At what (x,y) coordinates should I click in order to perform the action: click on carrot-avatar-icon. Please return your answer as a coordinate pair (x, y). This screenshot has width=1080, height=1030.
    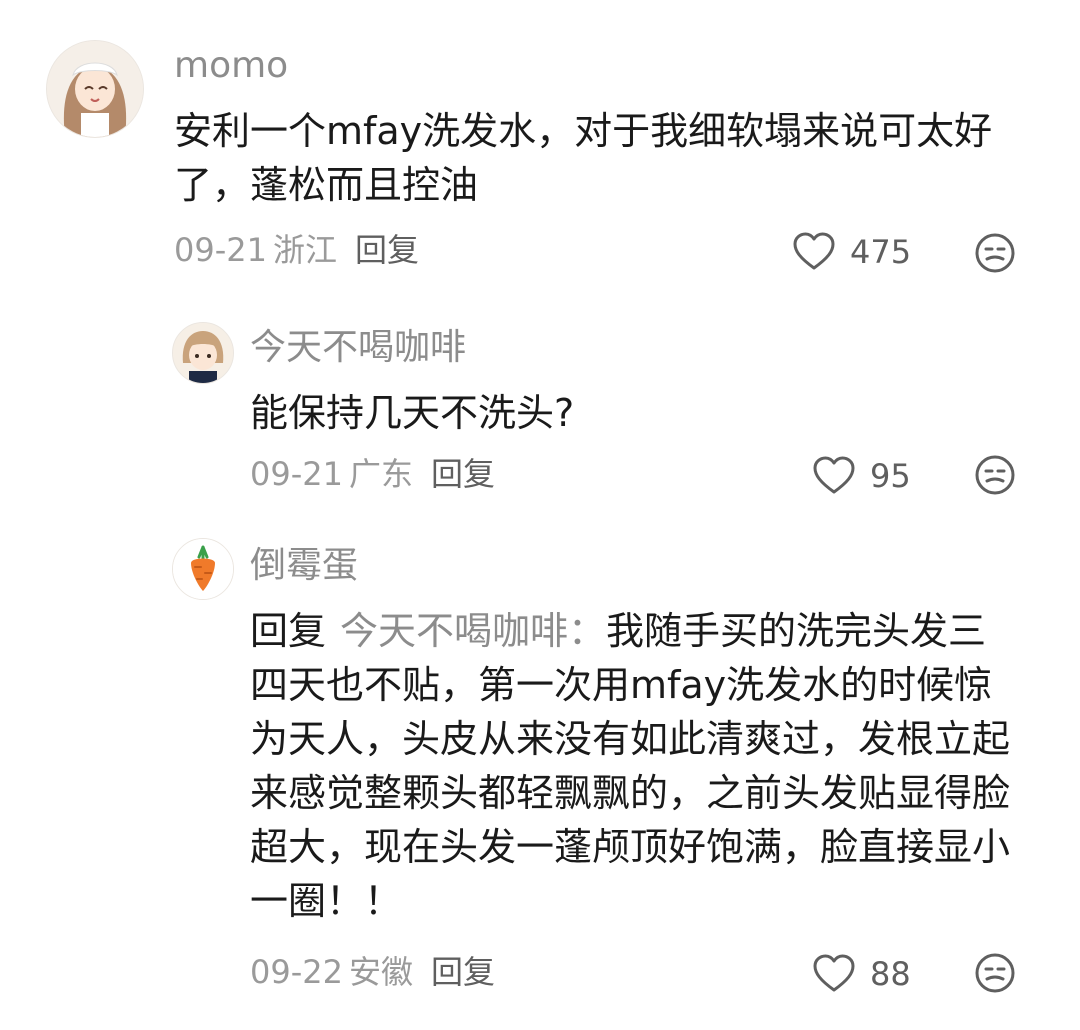
    Looking at the image, I should click on (203, 569).